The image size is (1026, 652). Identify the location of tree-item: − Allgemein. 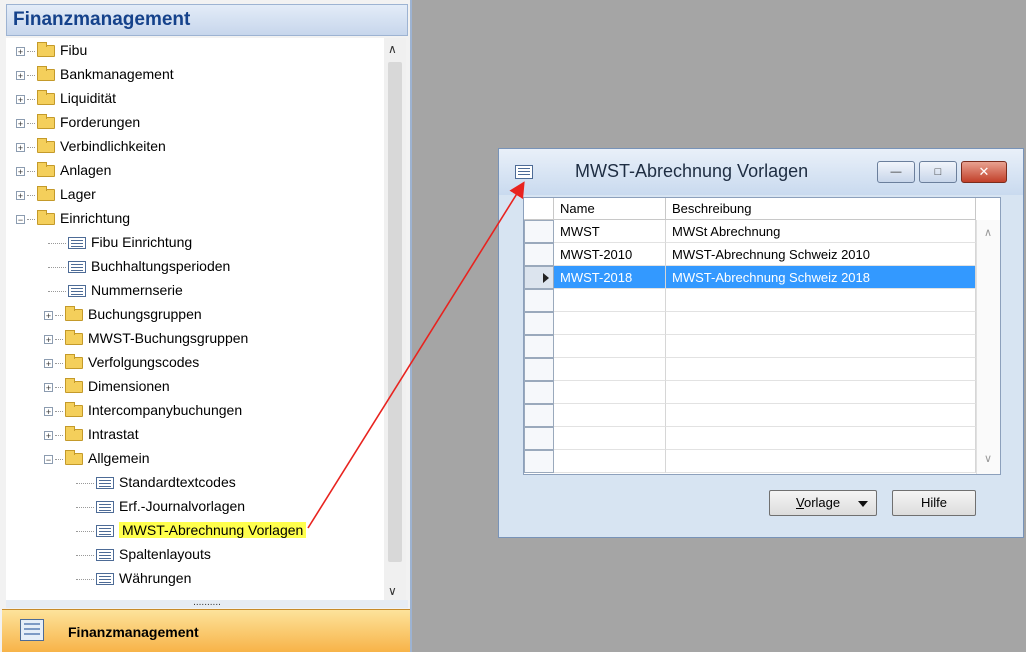
(96, 458).